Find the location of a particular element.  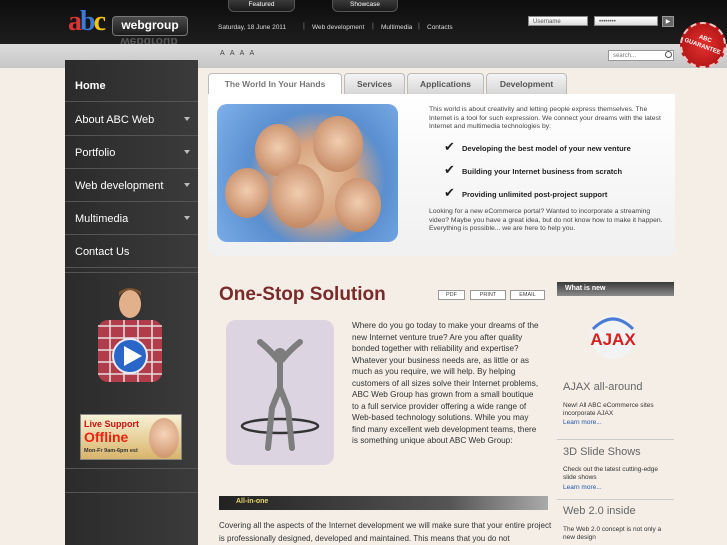

hero-bullet: Providing unlimited post-project support is located at coordinates (535, 194).